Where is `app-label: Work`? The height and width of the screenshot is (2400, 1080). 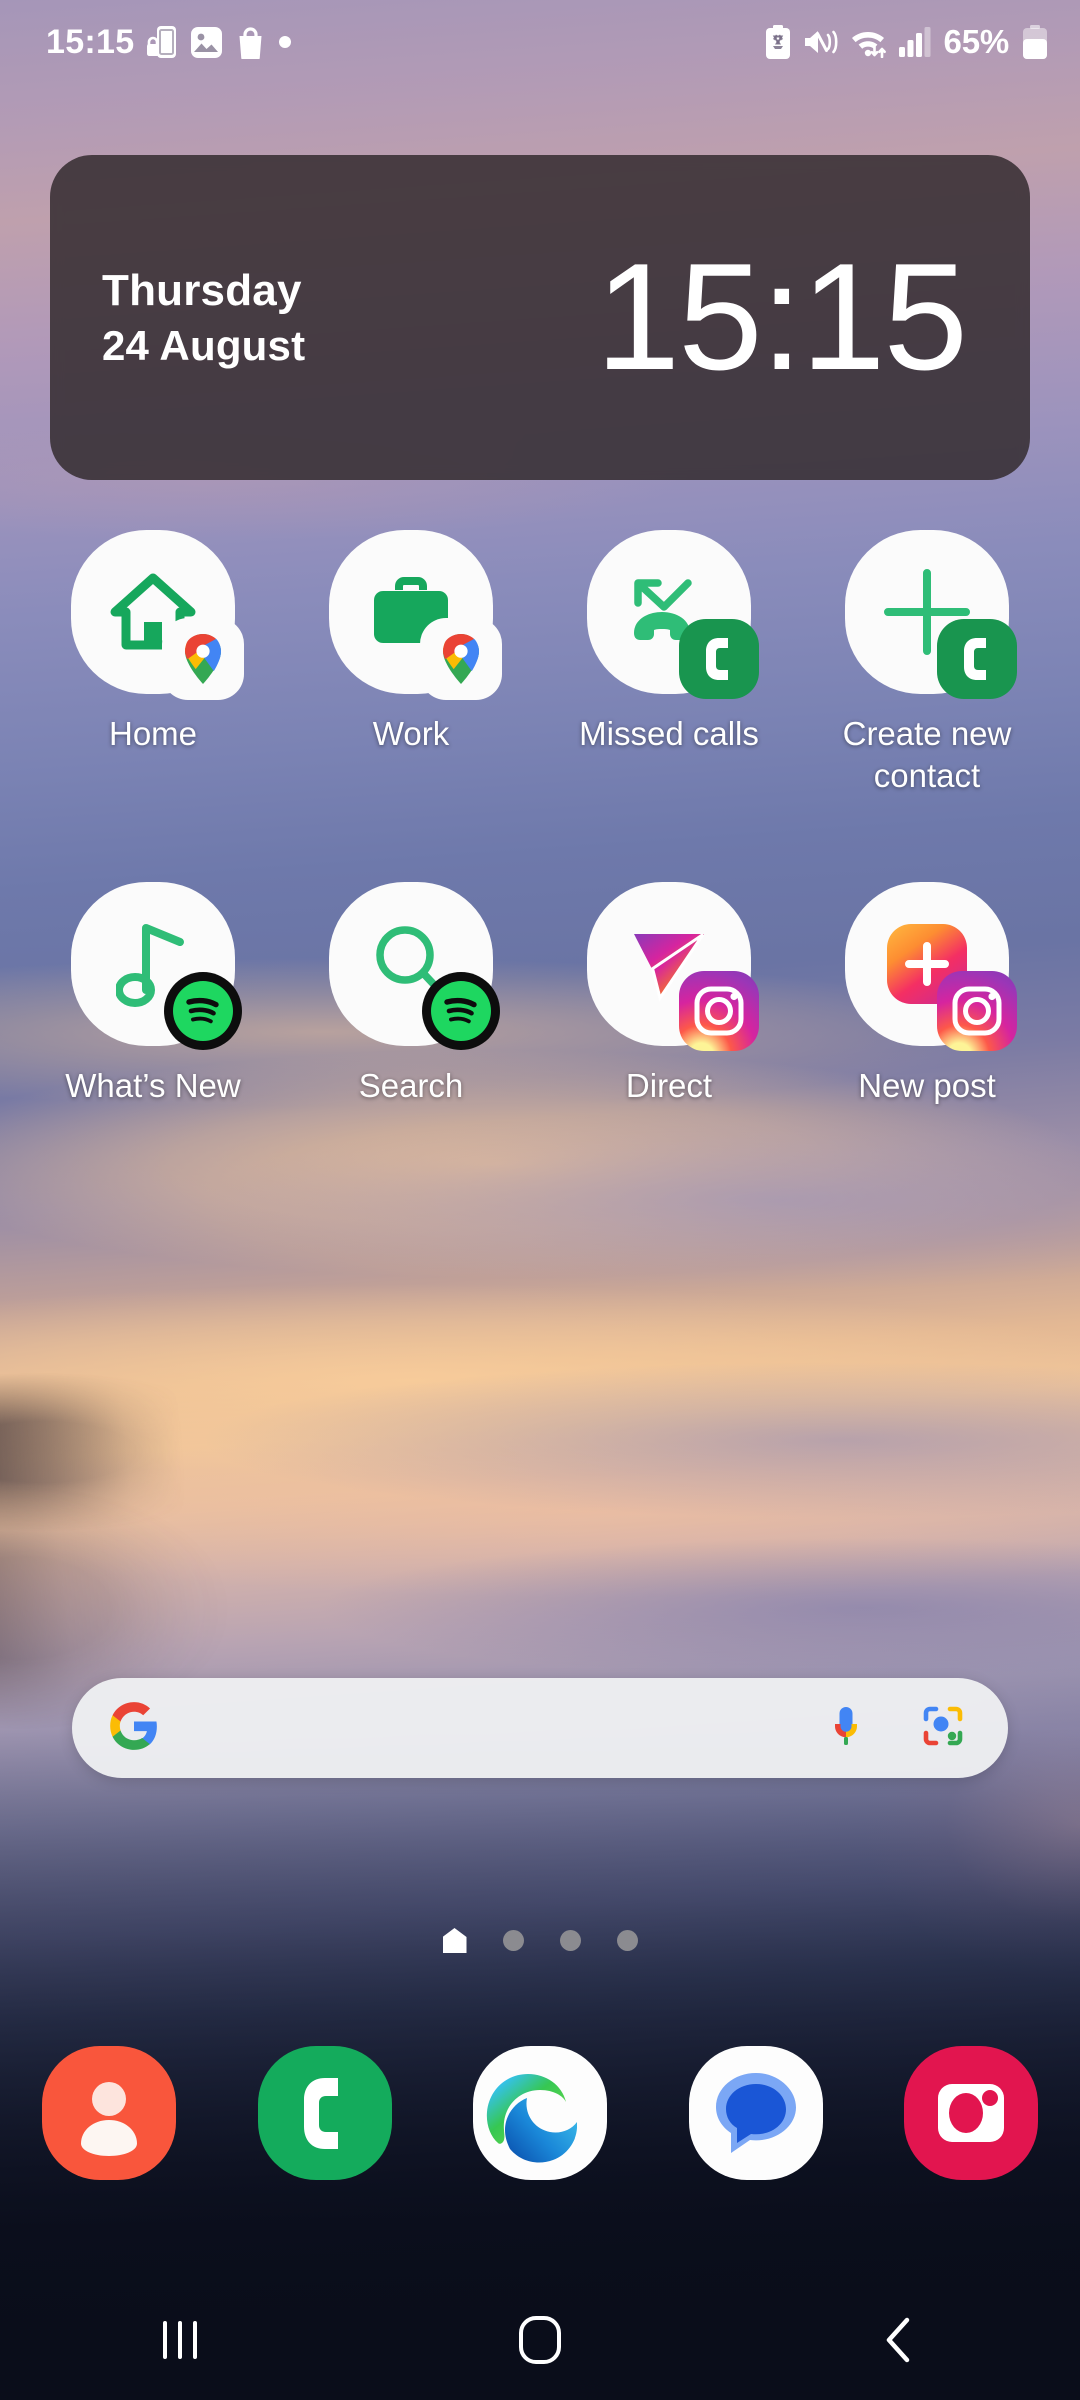
app-label: Work is located at coordinates (411, 733).